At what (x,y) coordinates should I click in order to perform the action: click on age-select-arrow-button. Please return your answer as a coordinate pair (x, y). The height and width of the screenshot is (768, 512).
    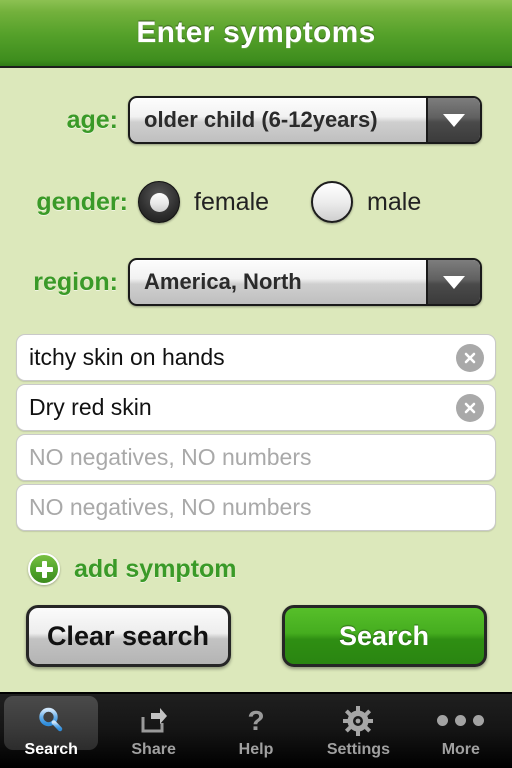
    Looking at the image, I should click on (453, 120).